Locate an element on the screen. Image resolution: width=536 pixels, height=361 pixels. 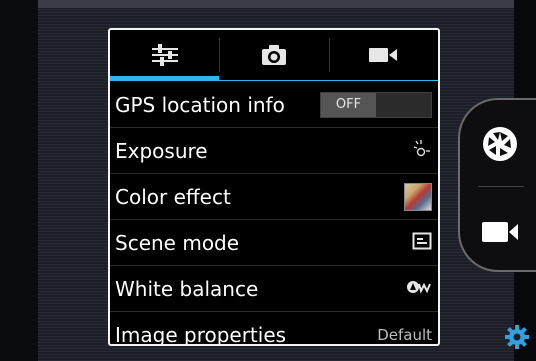
gps-label: GPS location info is located at coordinates (200, 104).